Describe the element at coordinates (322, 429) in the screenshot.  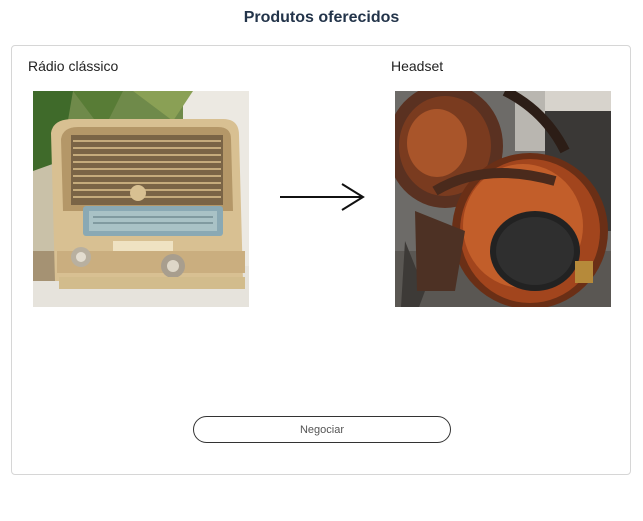
I see `negotiate-button: Negociar` at that location.